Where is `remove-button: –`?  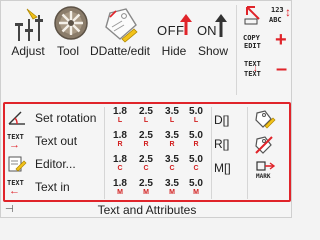
remove-button: – is located at coordinates (281, 69).